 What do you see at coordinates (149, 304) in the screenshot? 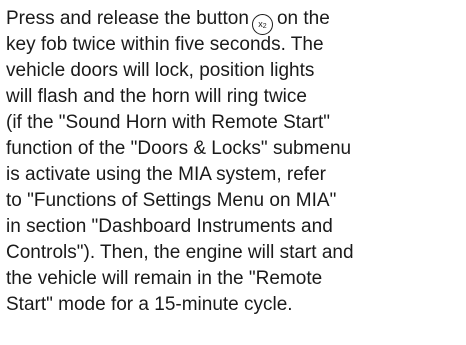
I see `text-line: Start" mode for a 15-minute cycle.` at bounding box center [149, 304].